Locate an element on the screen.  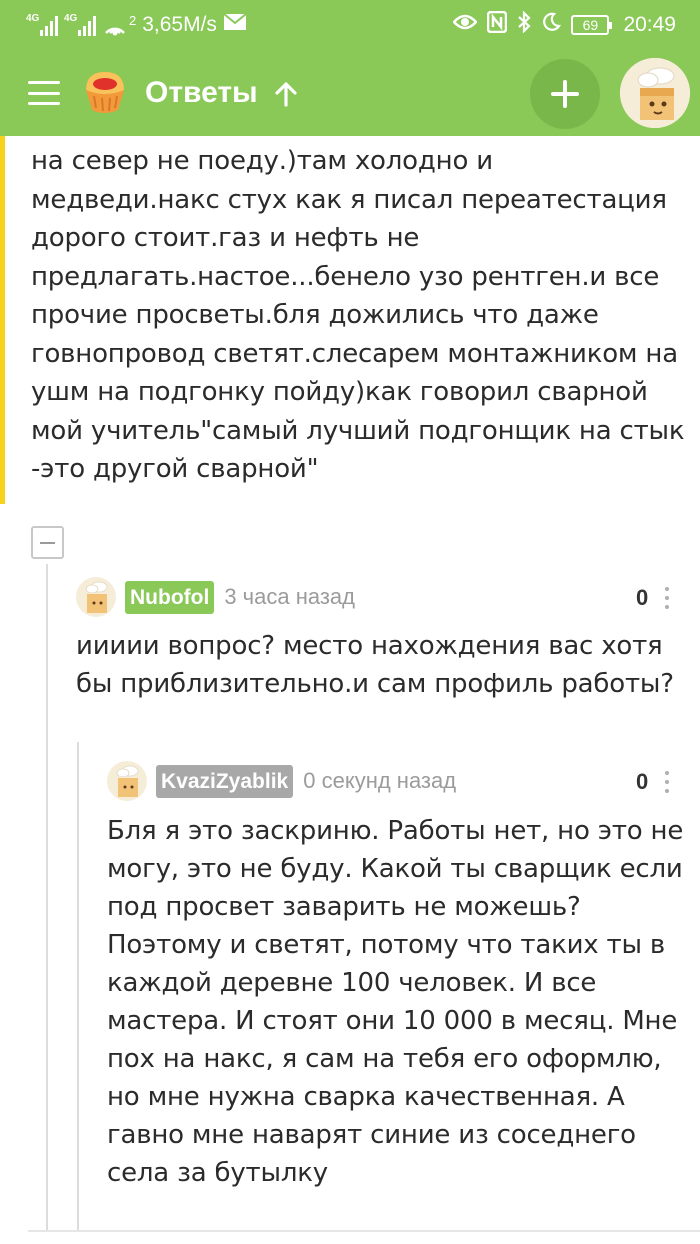
text-line: но мне нужна сварка качественная. А is located at coordinates (366, 1097).